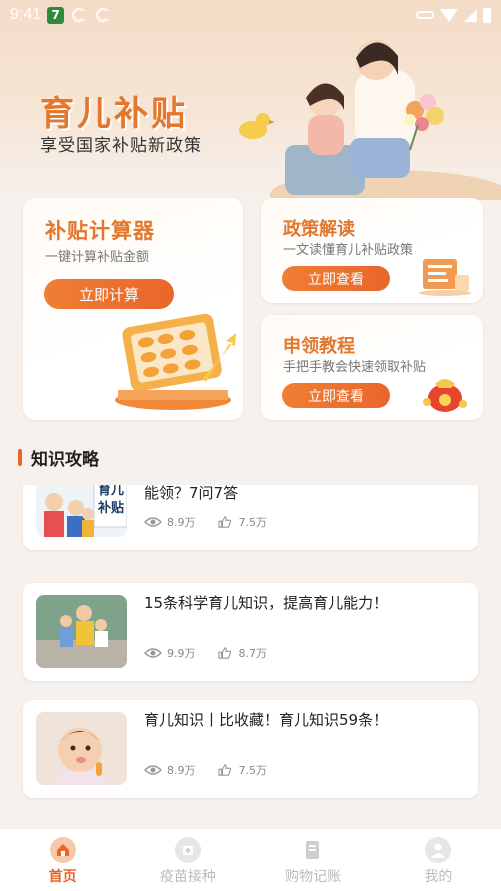 Image resolution: width=501 pixels, height=891 pixels. I want to click on view-count: 9.9万, so click(181, 653).